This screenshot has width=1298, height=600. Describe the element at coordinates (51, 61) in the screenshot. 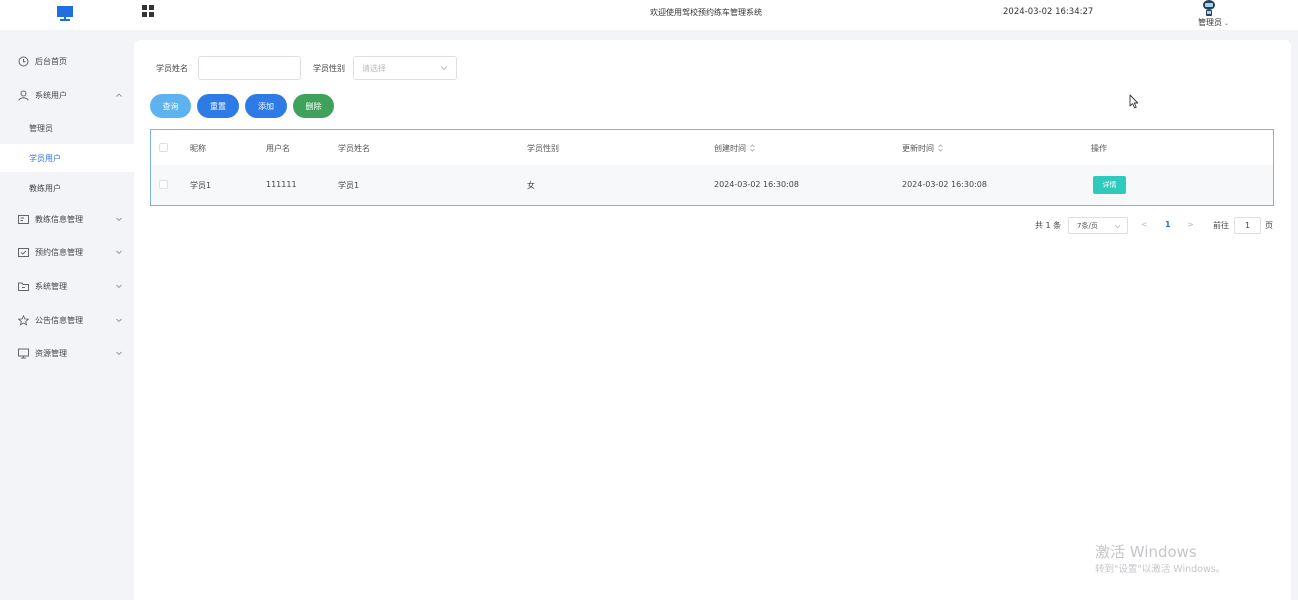

I see `sidebar-item-label: 后台首页` at that location.